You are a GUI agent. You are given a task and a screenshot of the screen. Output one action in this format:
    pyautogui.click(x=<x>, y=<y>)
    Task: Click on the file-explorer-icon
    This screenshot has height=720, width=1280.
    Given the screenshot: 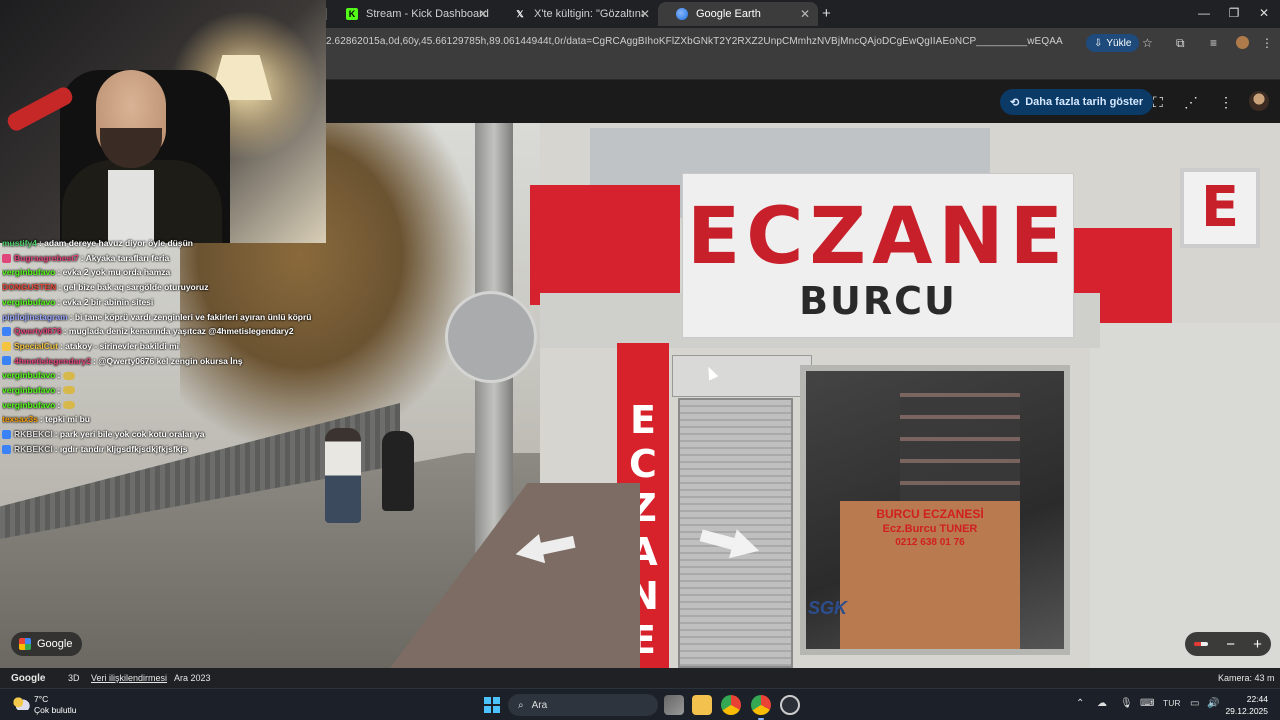 What is the action you would take?
    pyautogui.click(x=702, y=705)
    